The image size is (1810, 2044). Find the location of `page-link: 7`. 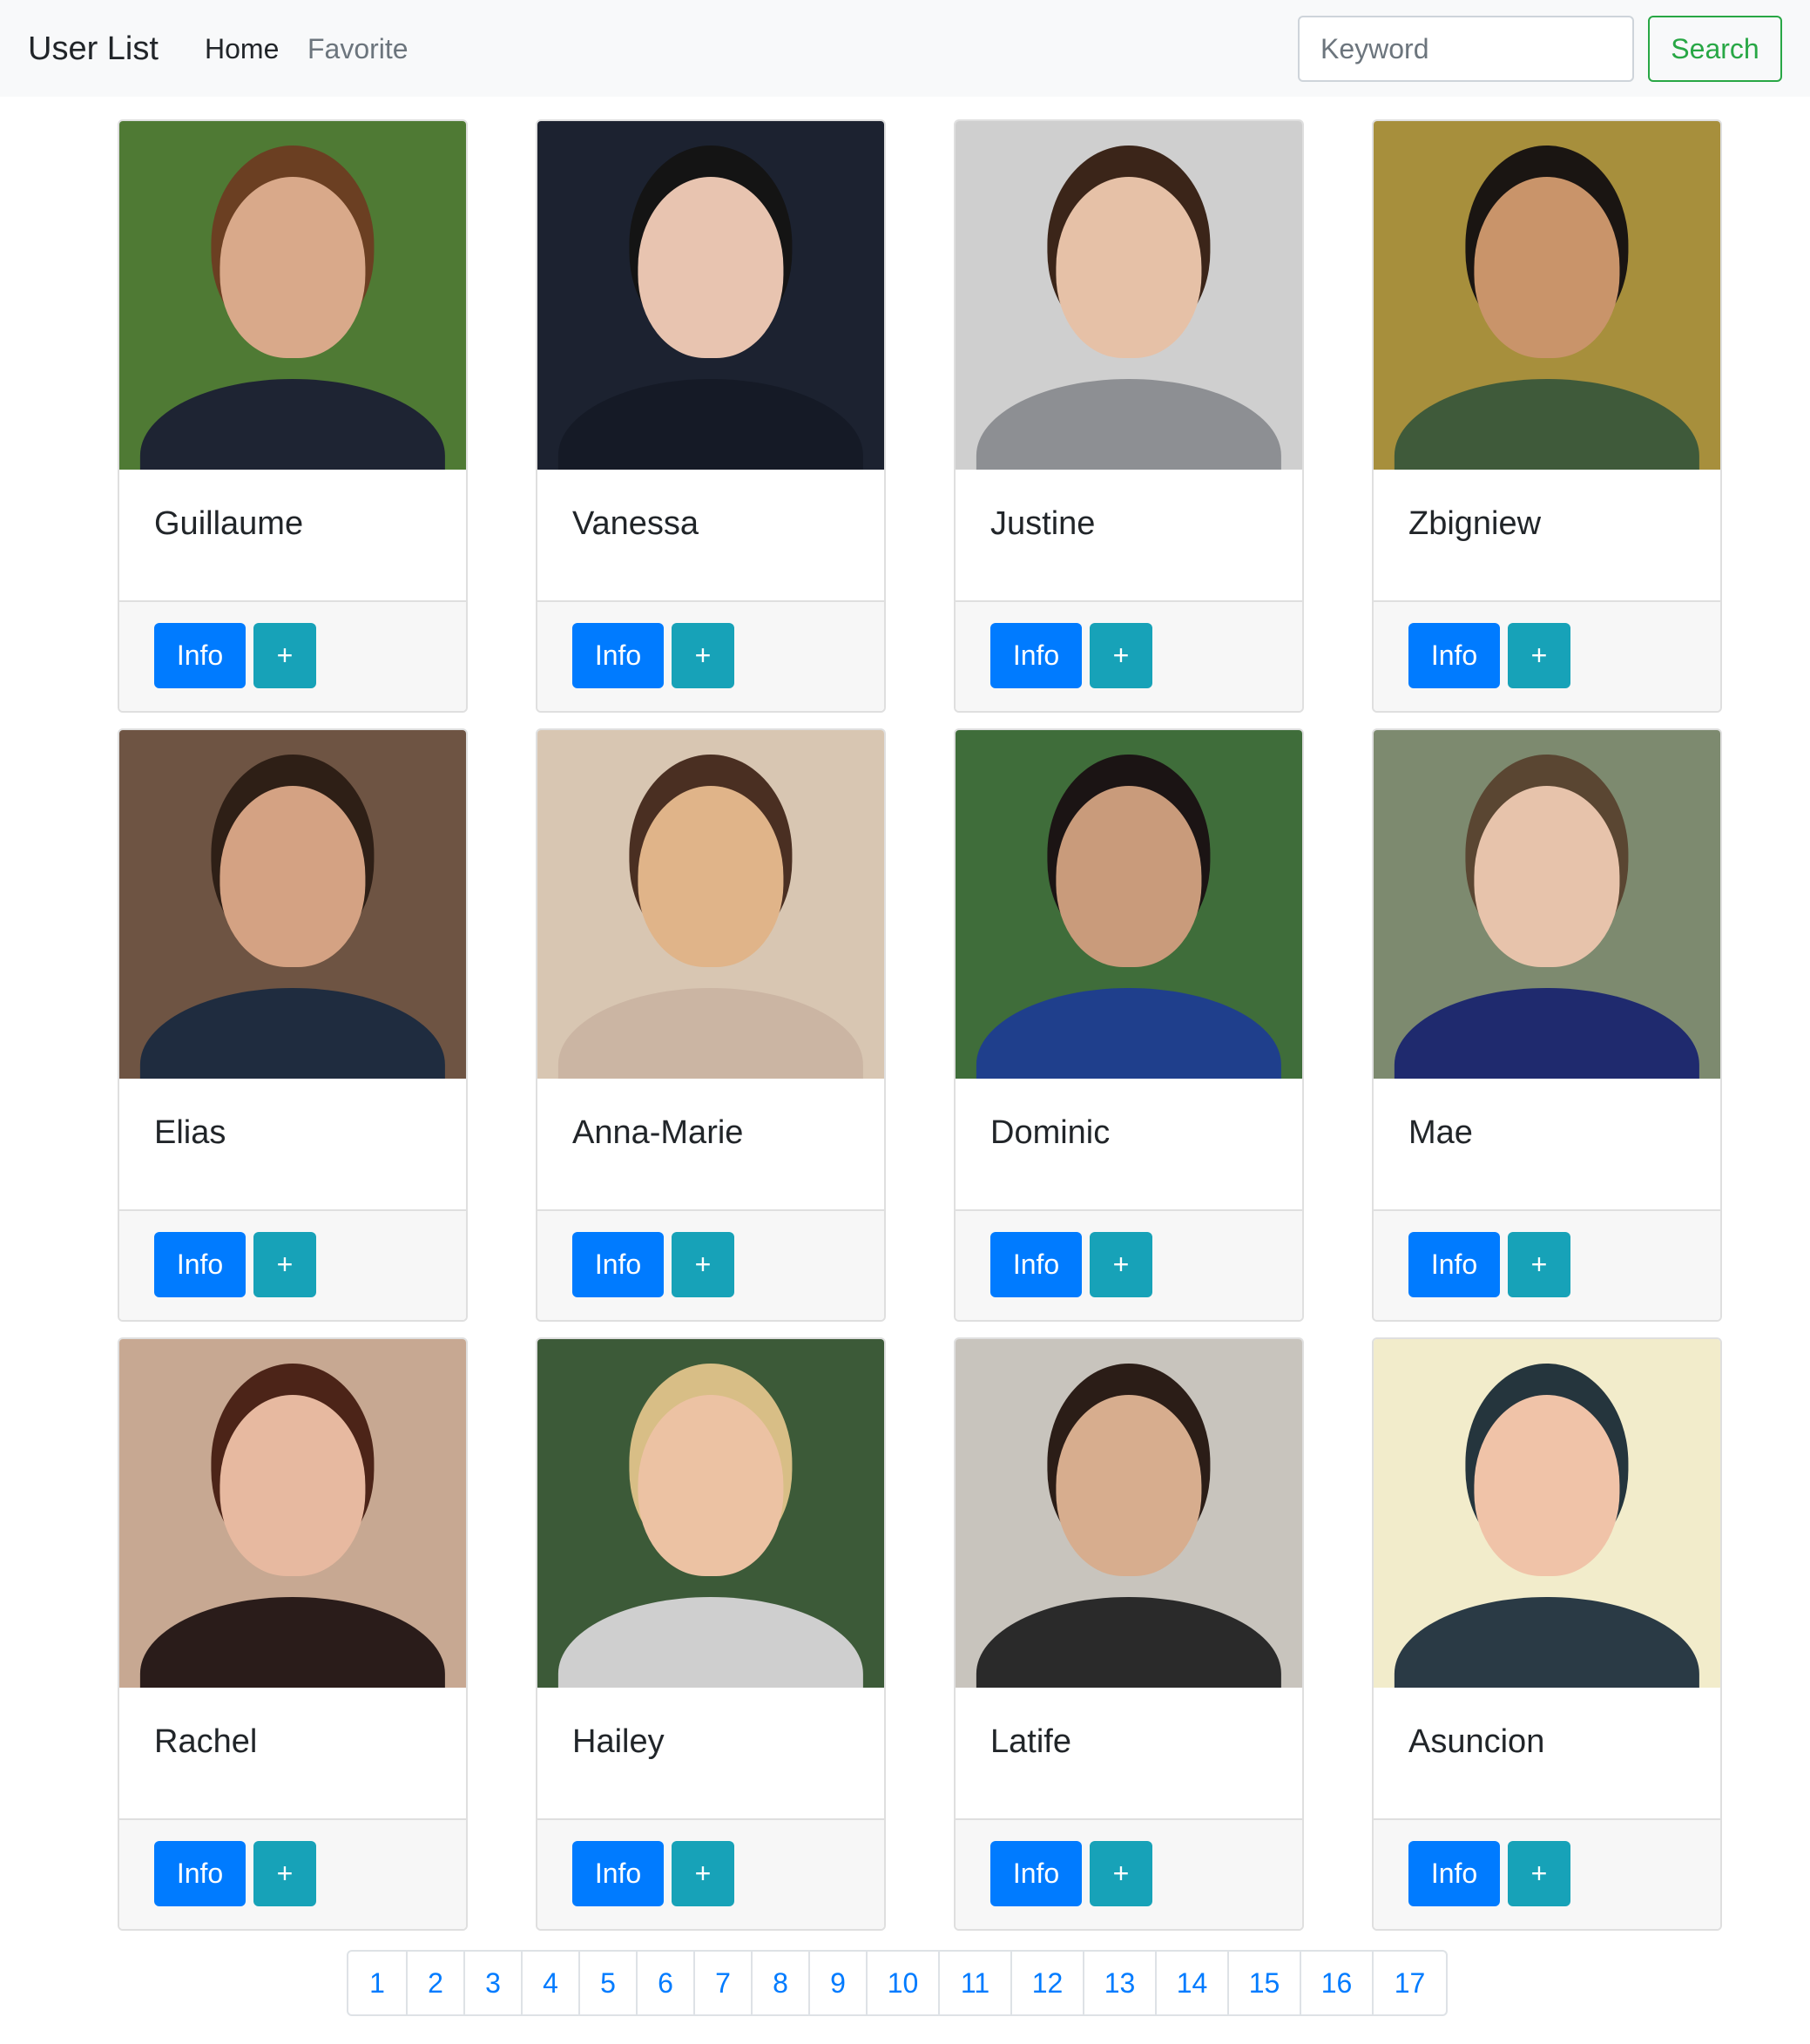

page-link: 7 is located at coordinates (724, 1983).